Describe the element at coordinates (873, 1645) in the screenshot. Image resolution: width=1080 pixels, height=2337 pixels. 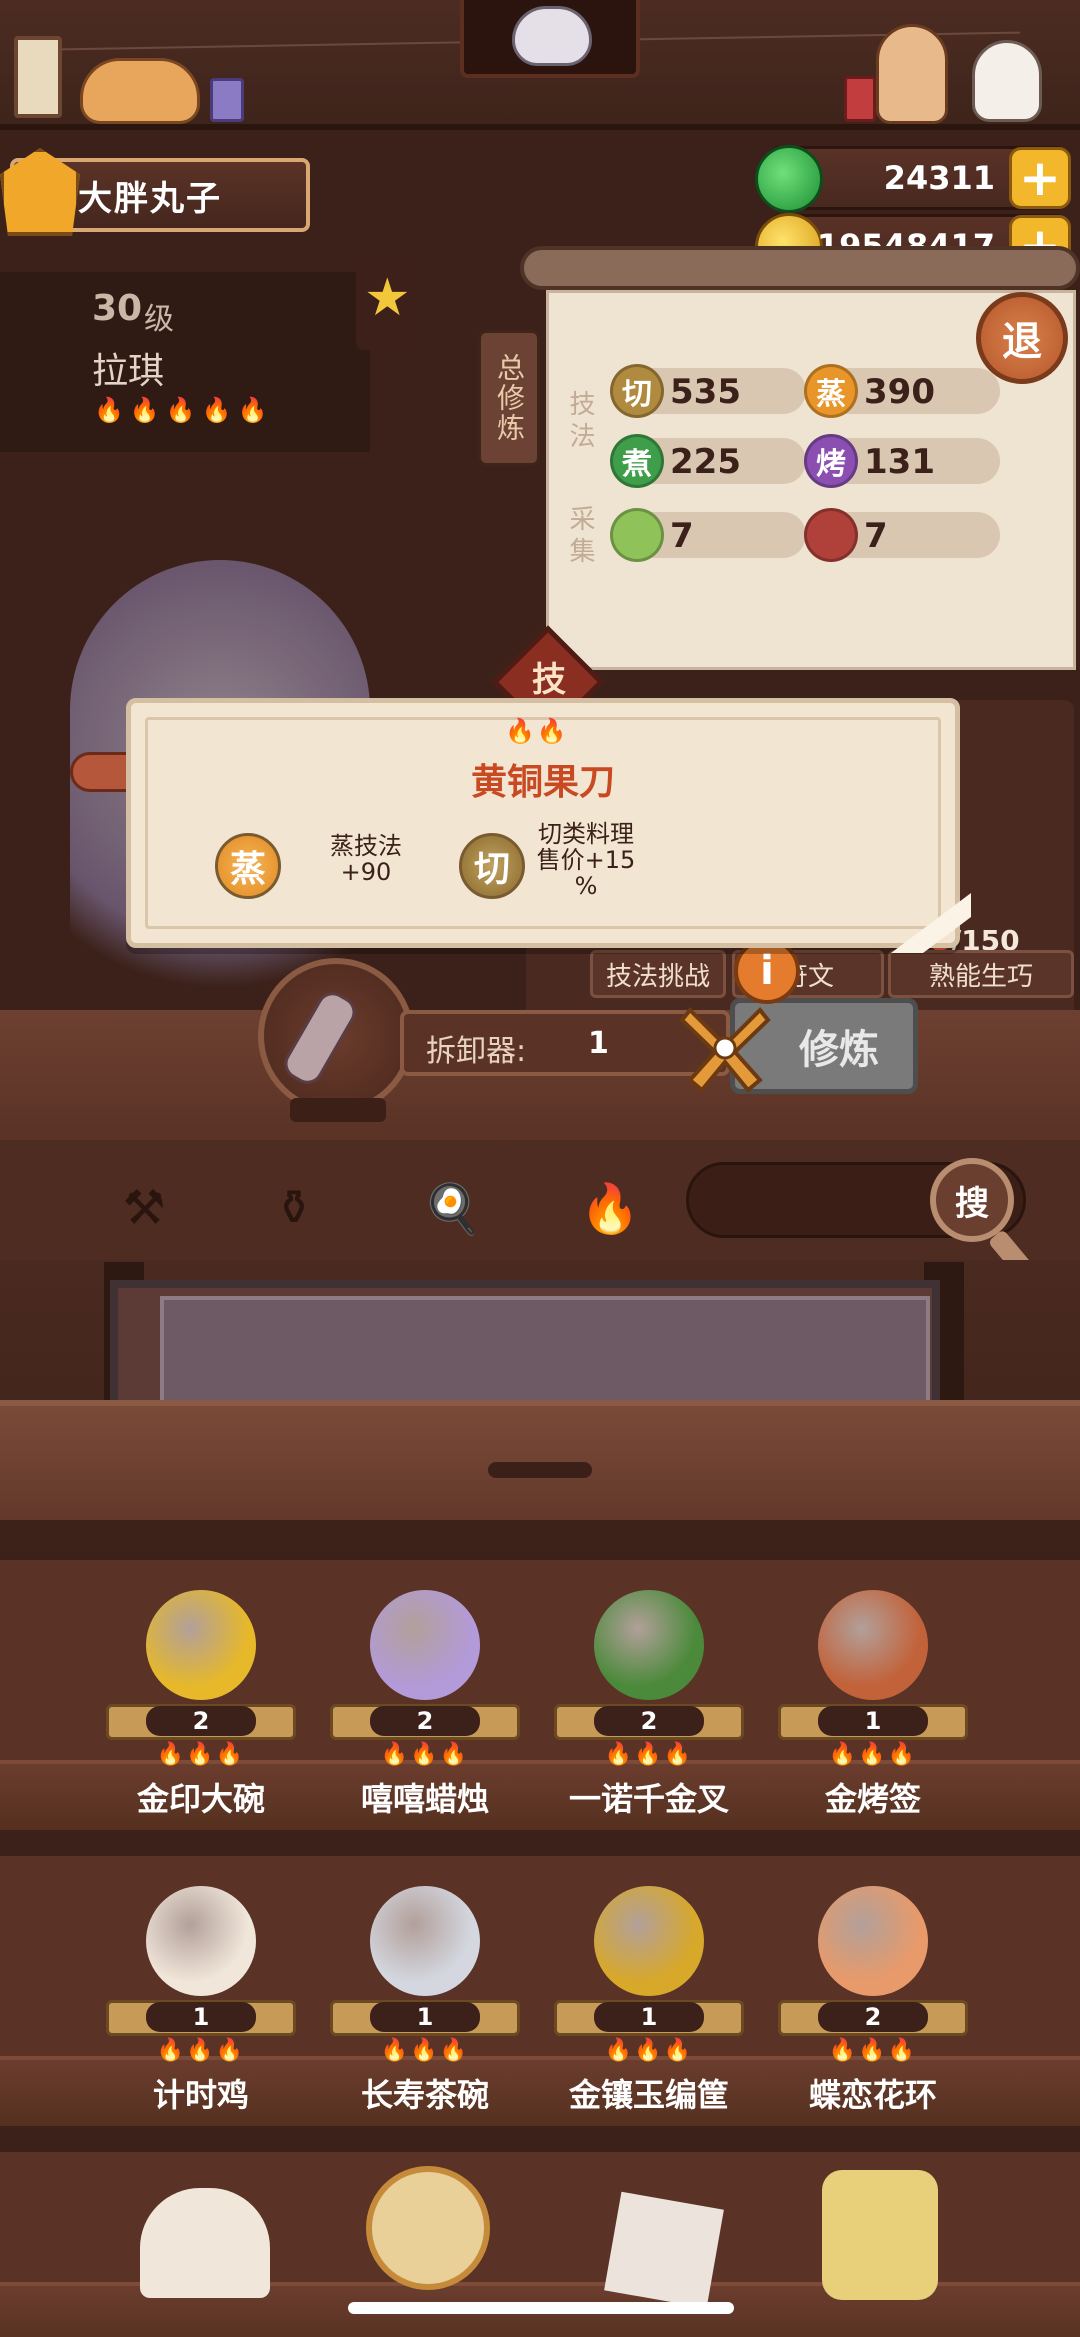
I see `skewer-icon` at that location.